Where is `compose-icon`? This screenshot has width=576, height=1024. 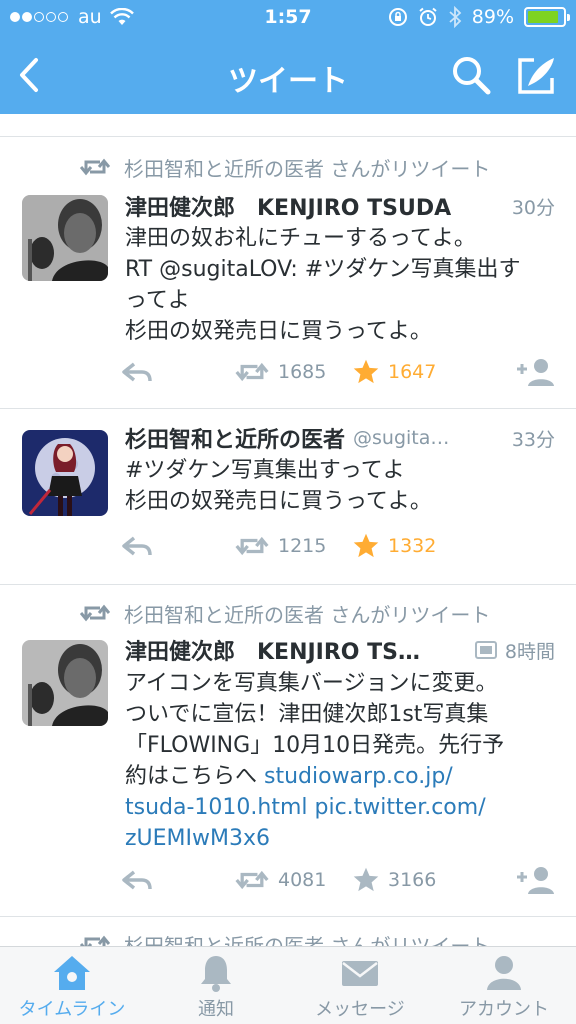
compose-icon is located at coordinates (537, 75).